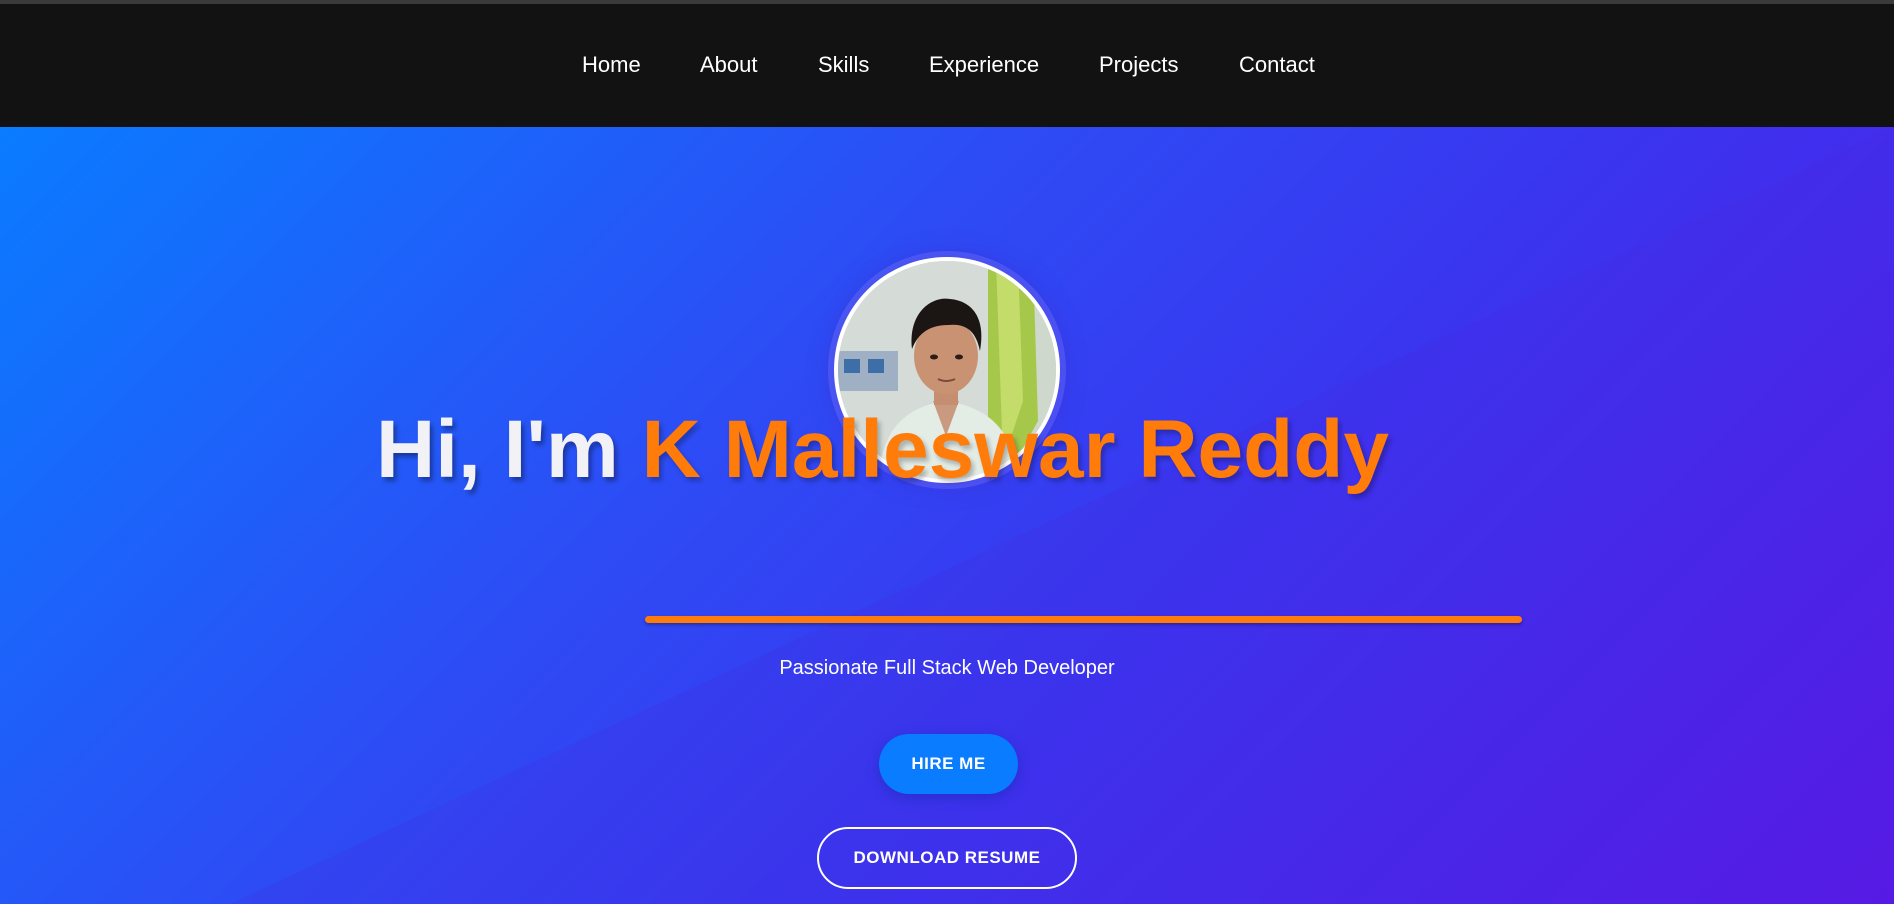 The image size is (1894, 904). I want to click on hero-name: K Malleswar Reddy, so click(1015, 449).